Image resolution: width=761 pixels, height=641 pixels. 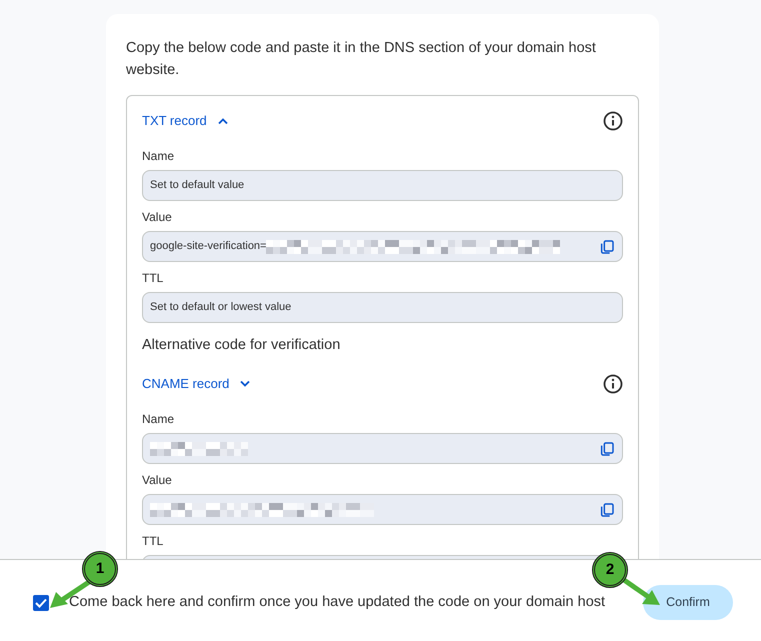 What do you see at coordinates (337, 602) in the screenshot?
I see `confirm-label: Come back here and confirm once you have updated the code on your domain host` at bounding box center [337, 602].